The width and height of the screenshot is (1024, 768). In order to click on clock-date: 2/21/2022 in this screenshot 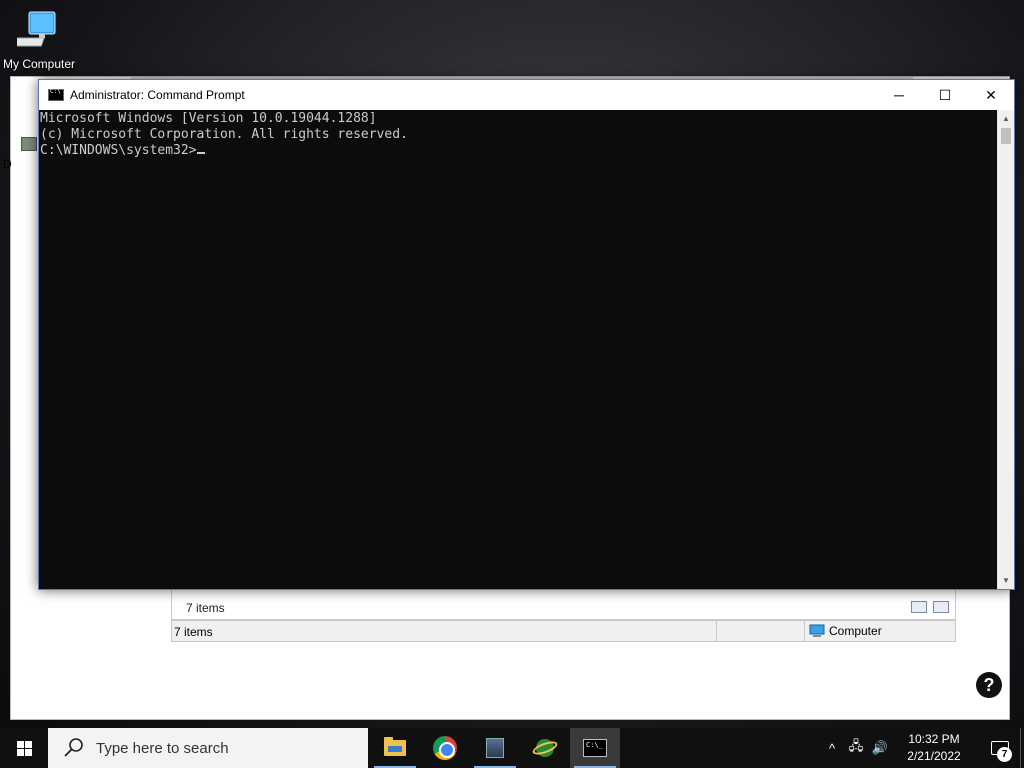, I will do `click(934, 756)`.